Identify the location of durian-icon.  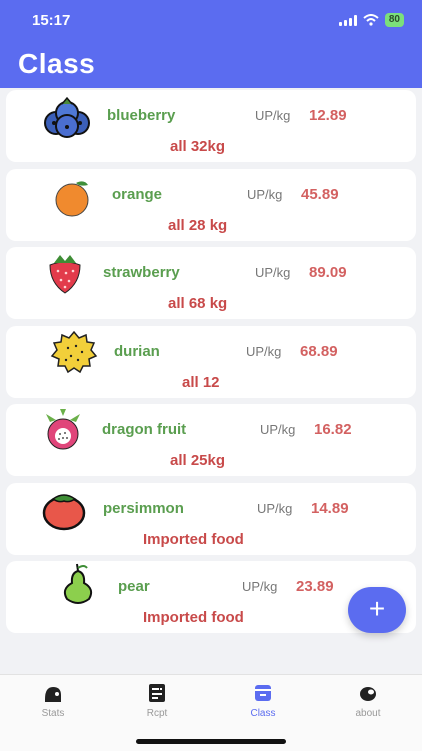
(74, 352).